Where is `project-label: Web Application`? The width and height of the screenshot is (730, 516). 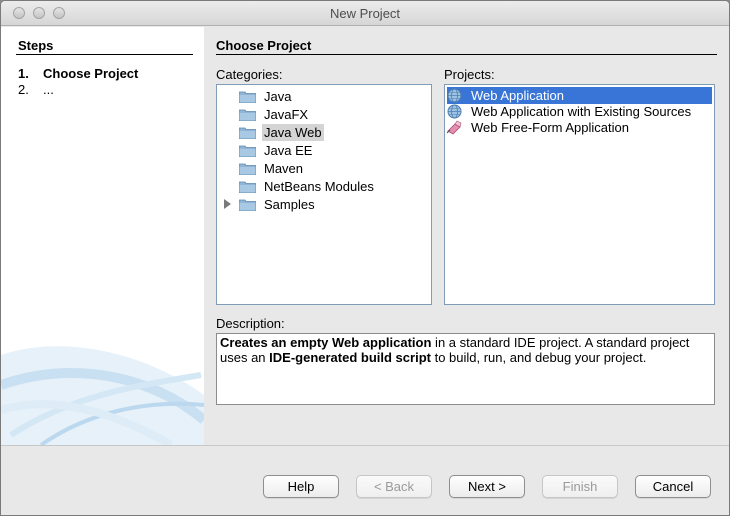
project-label: Web Application is located at coordinates (517, 95).